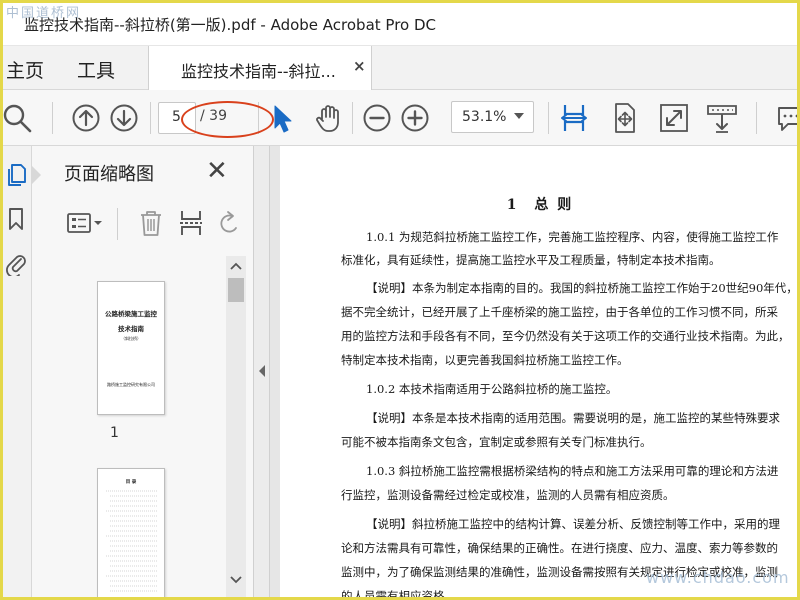 This screenshot has width=800, height=600. What do you see at coordinates (217, 171) in the screenshot?
I see `close-icon: ✕` at bounding box center [217, 171].